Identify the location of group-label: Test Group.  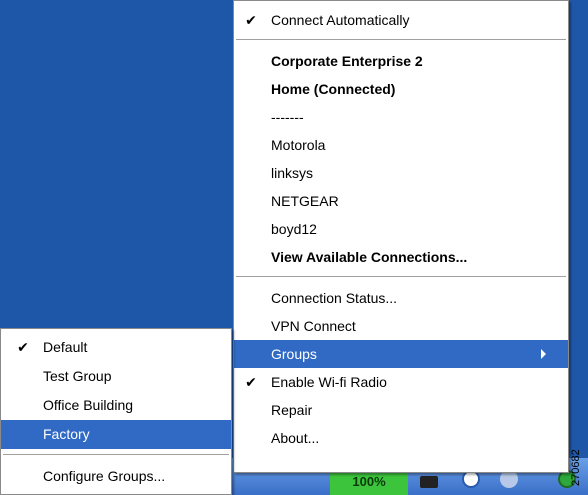
(77, 376).